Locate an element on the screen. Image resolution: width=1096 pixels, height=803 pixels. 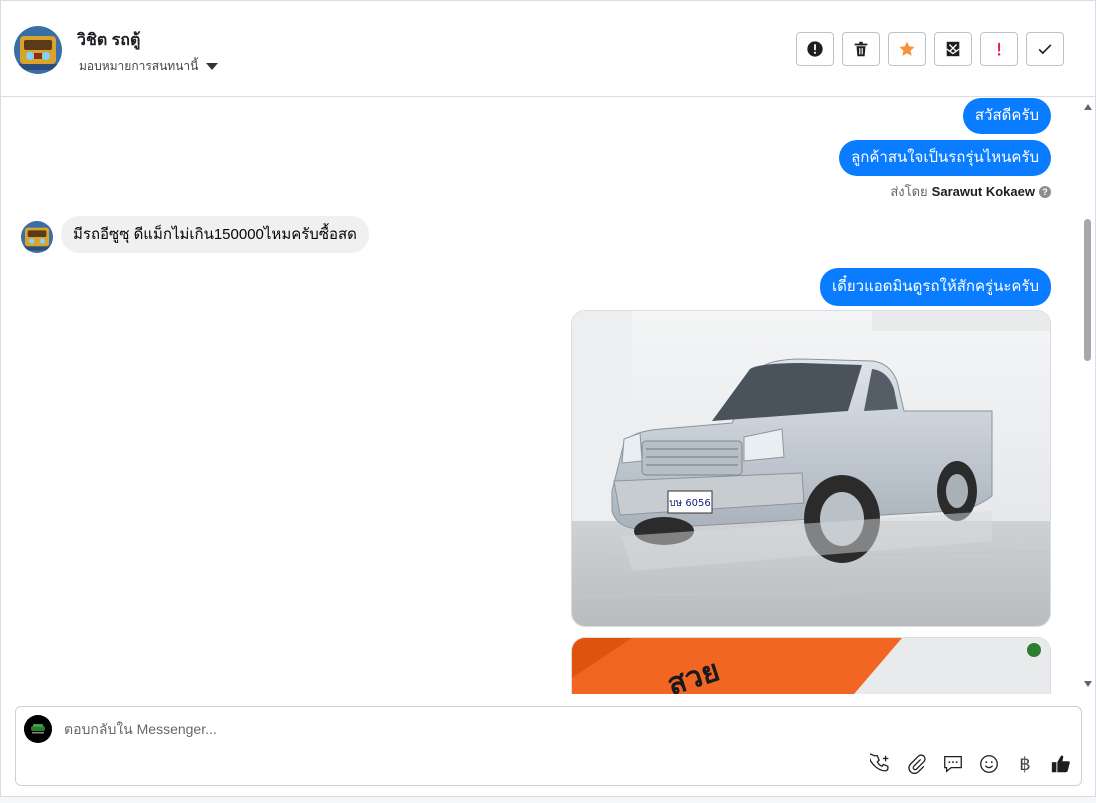
scroll-down-icon is located at coordinates (1088, 684).